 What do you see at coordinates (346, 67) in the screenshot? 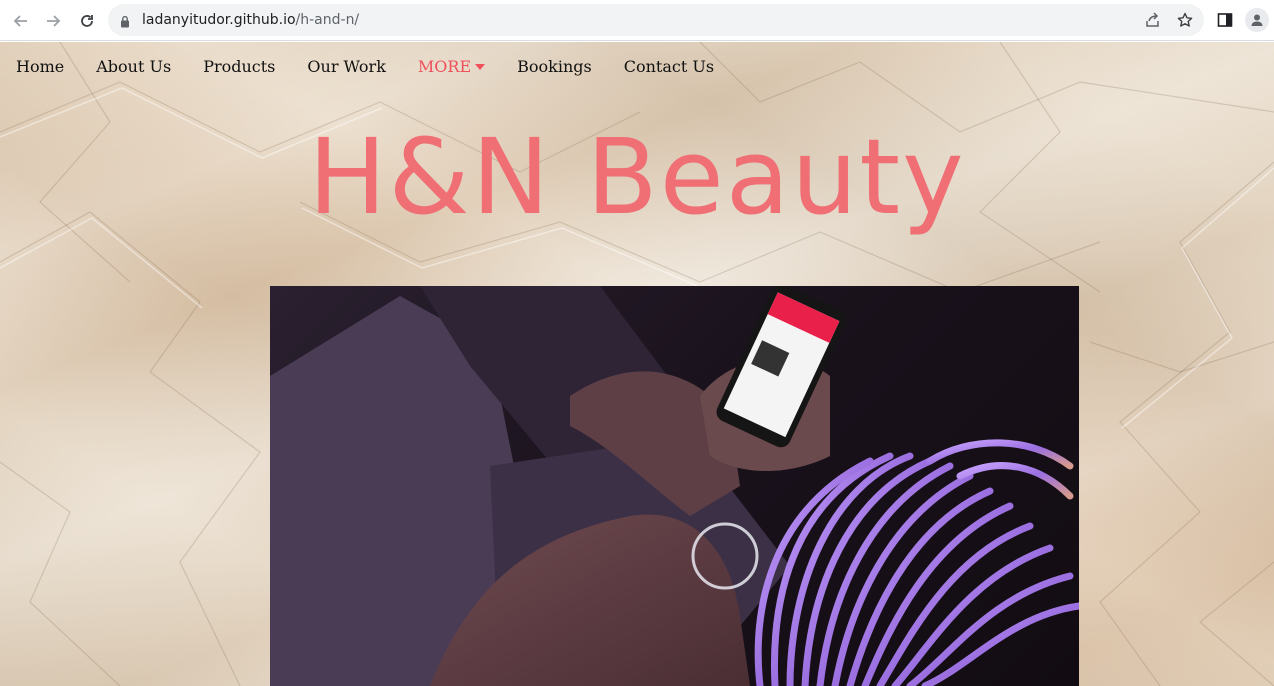
I see `nav-our-work: Our Work` at bounding box center [346, 67].